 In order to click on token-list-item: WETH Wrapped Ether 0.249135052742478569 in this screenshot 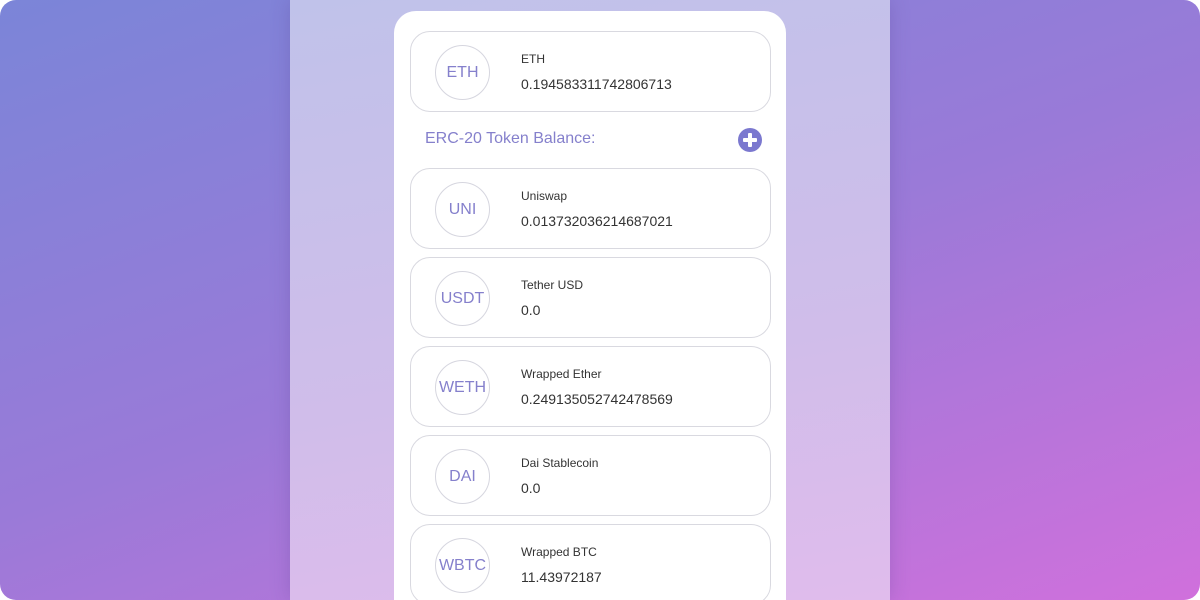, I will do `click(590, 386)`.